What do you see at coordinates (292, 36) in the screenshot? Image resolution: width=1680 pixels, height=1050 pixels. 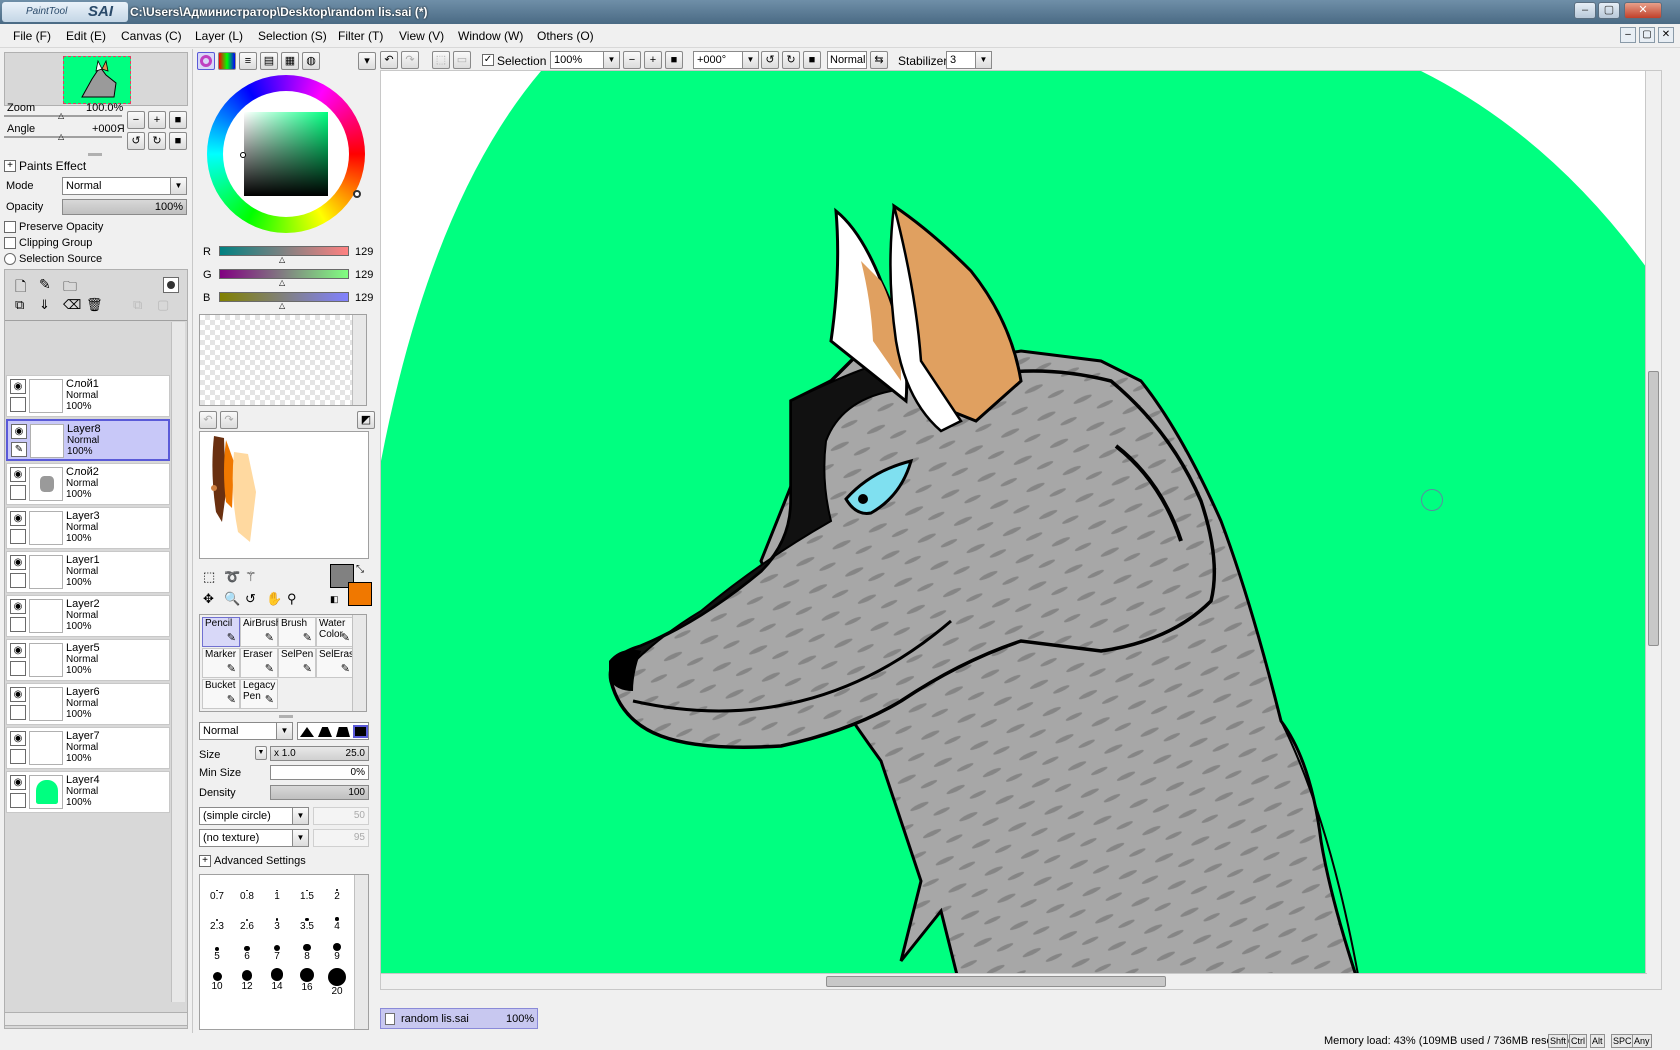 I see `menu-selection: Selection (S)` at bounding box center [292, 36].